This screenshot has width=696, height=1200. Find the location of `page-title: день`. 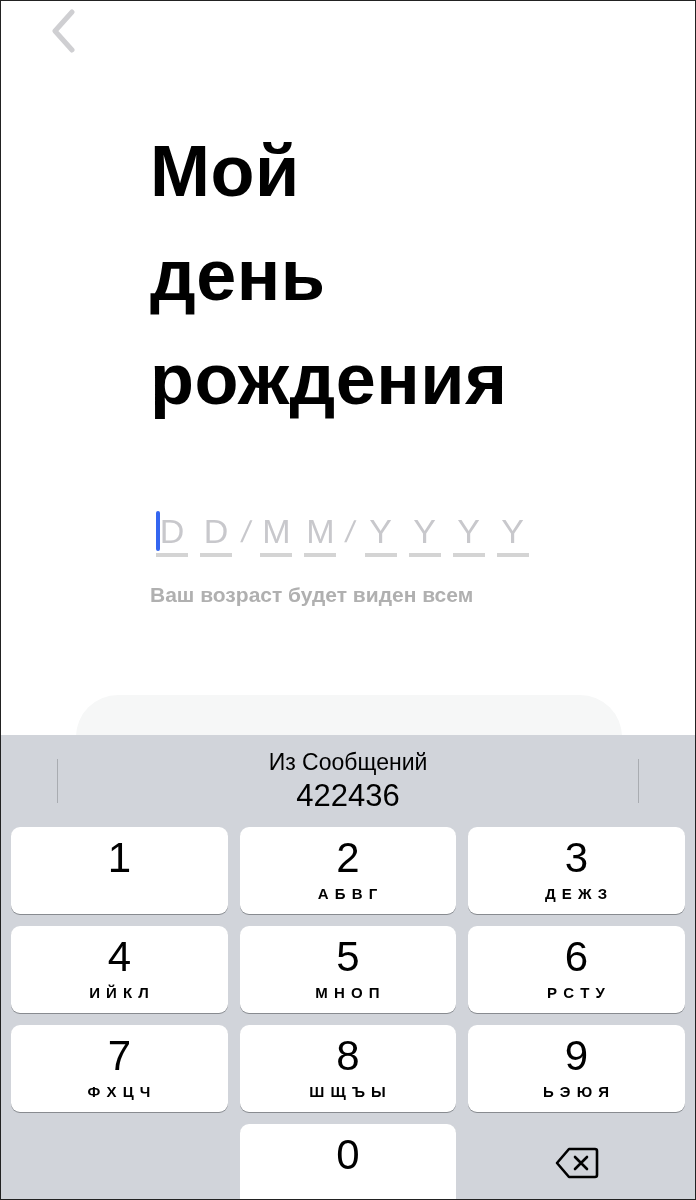

page-title: день is located at coordinates (238, 275).